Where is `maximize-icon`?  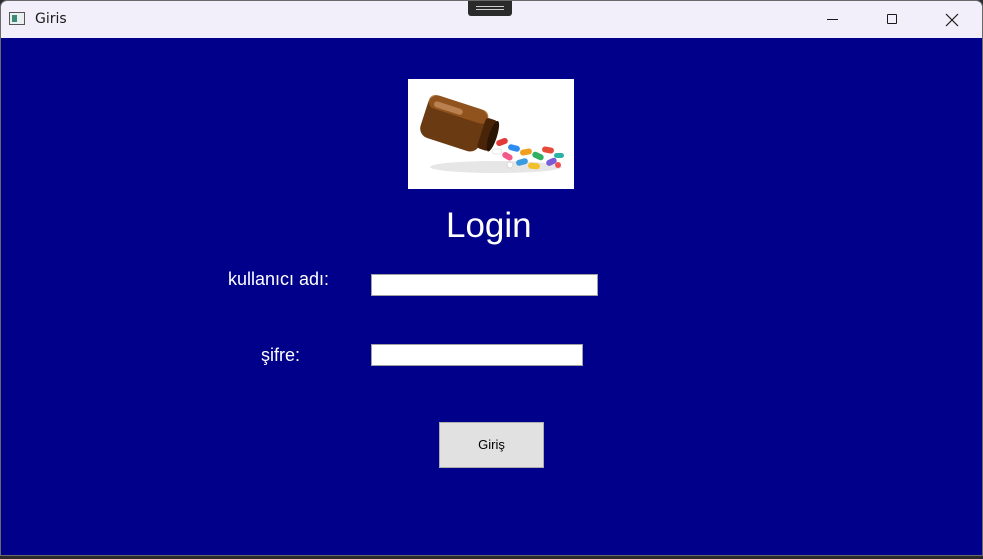
maximize-icon is located at coordinates (892, 19).